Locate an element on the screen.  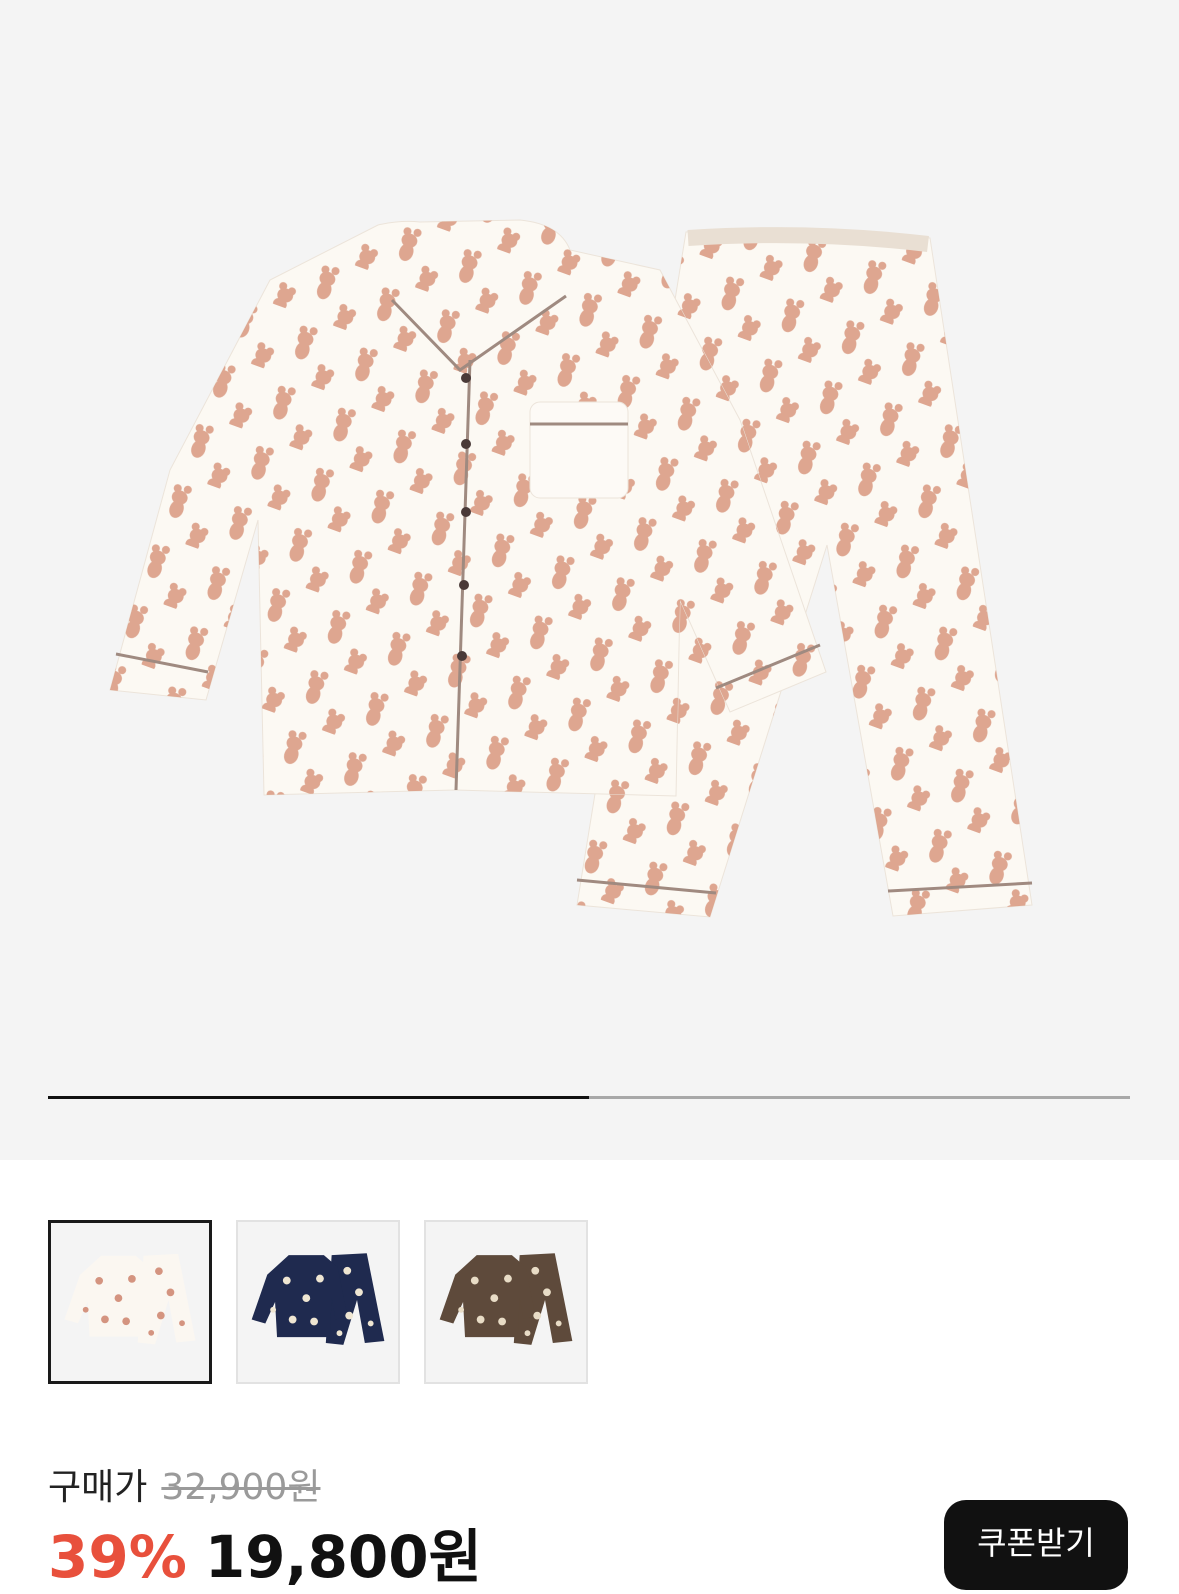
color-thumbnail-list is located at coordinates (318, 1302).